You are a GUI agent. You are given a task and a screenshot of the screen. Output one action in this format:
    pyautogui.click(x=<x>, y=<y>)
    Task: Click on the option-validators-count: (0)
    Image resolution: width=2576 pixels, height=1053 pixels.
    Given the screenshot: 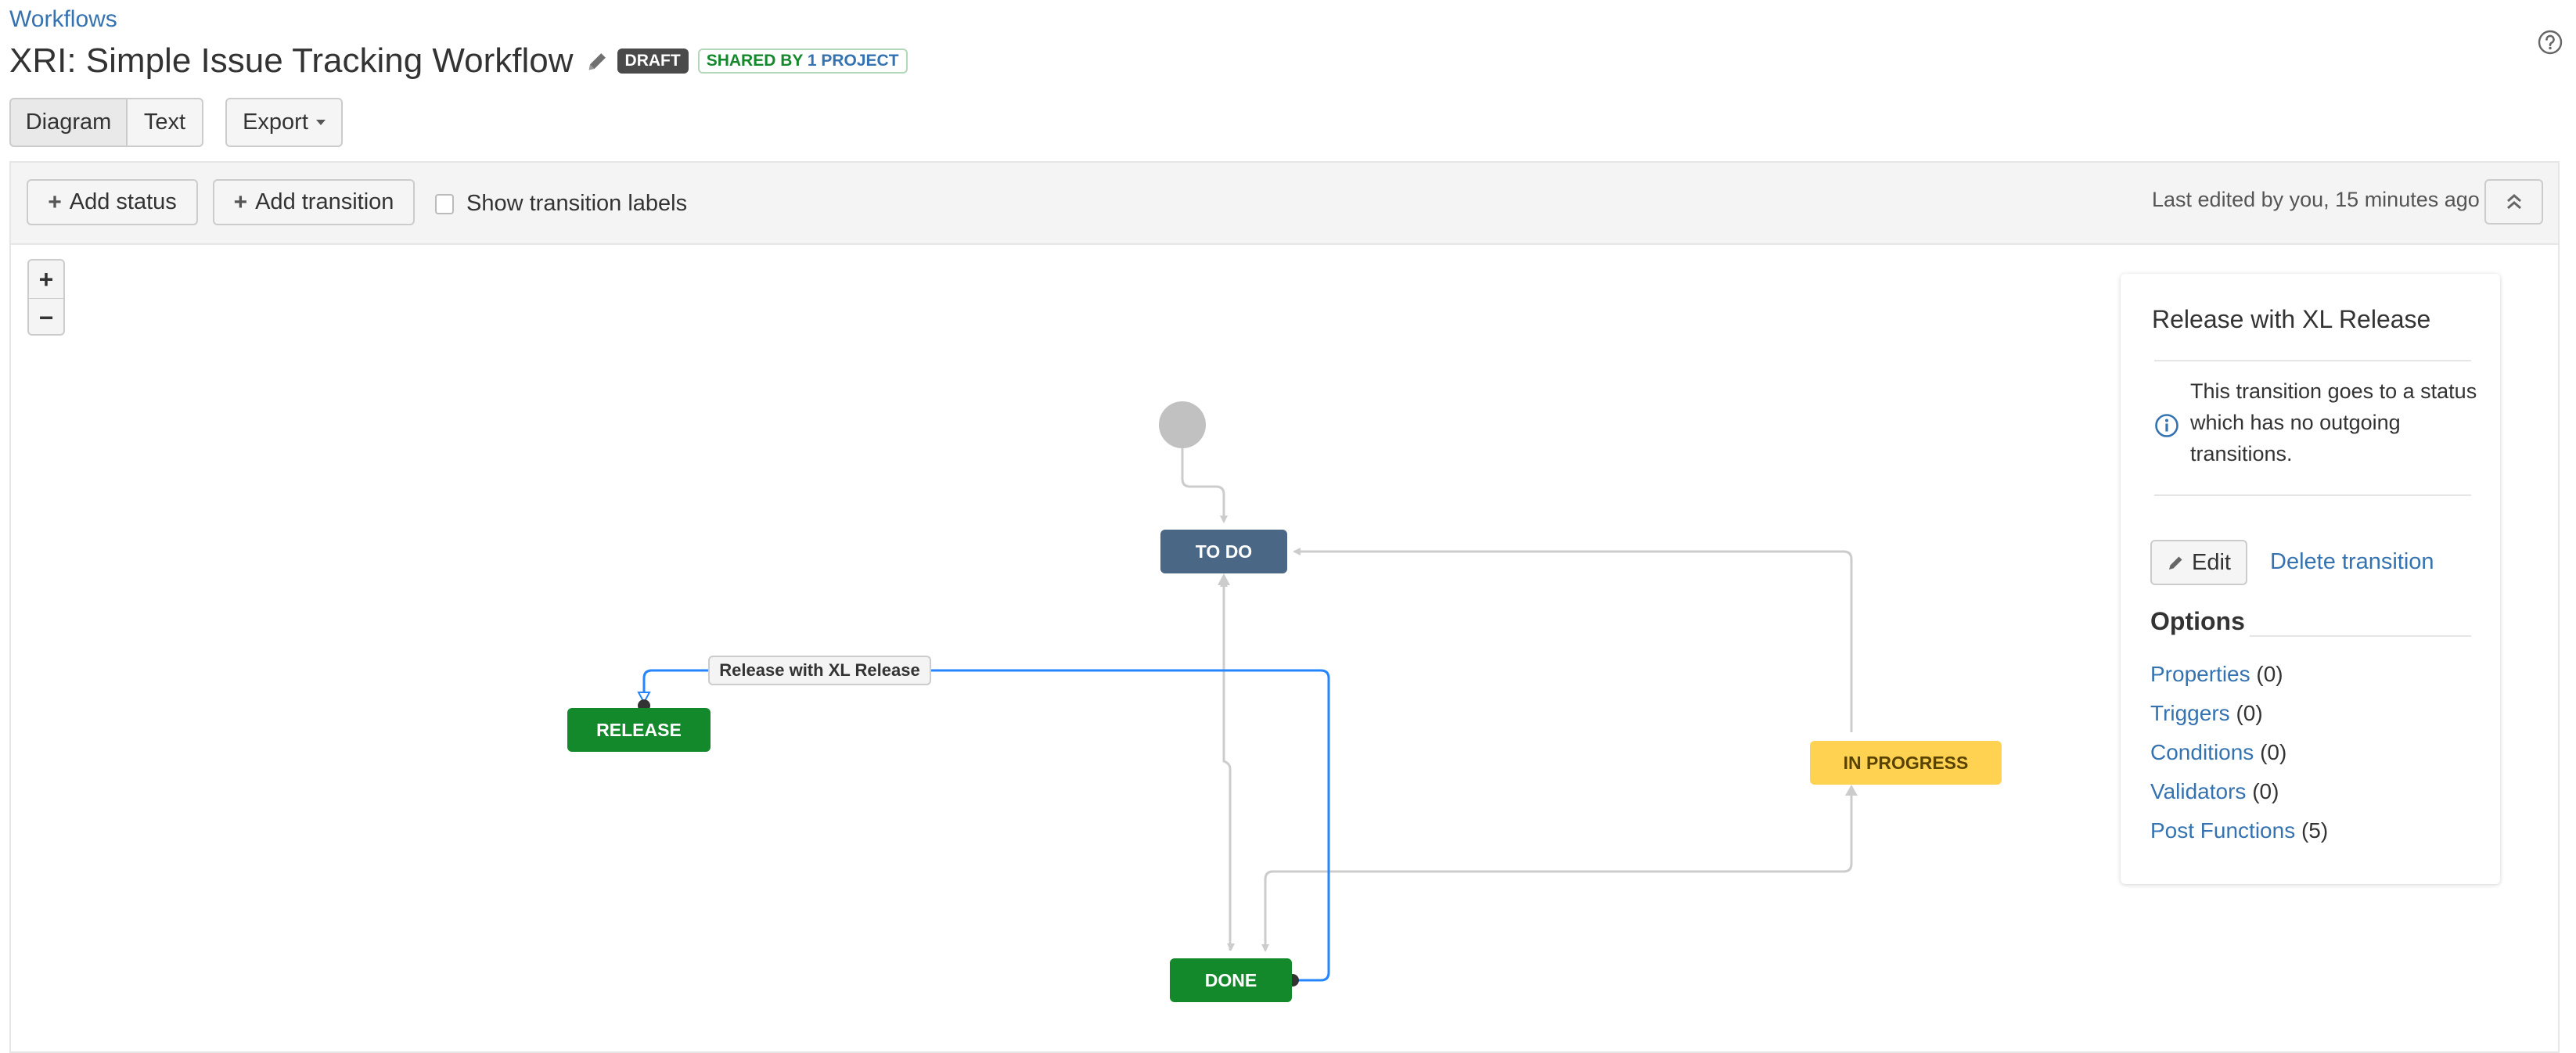 What is the action you would take?
    pyautogui.click(x=2265, y=791)
    